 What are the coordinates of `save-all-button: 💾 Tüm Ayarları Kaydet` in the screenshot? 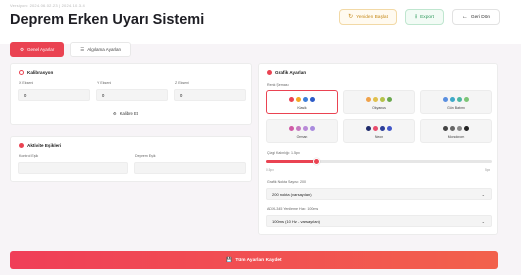 It's located at (254, 260).